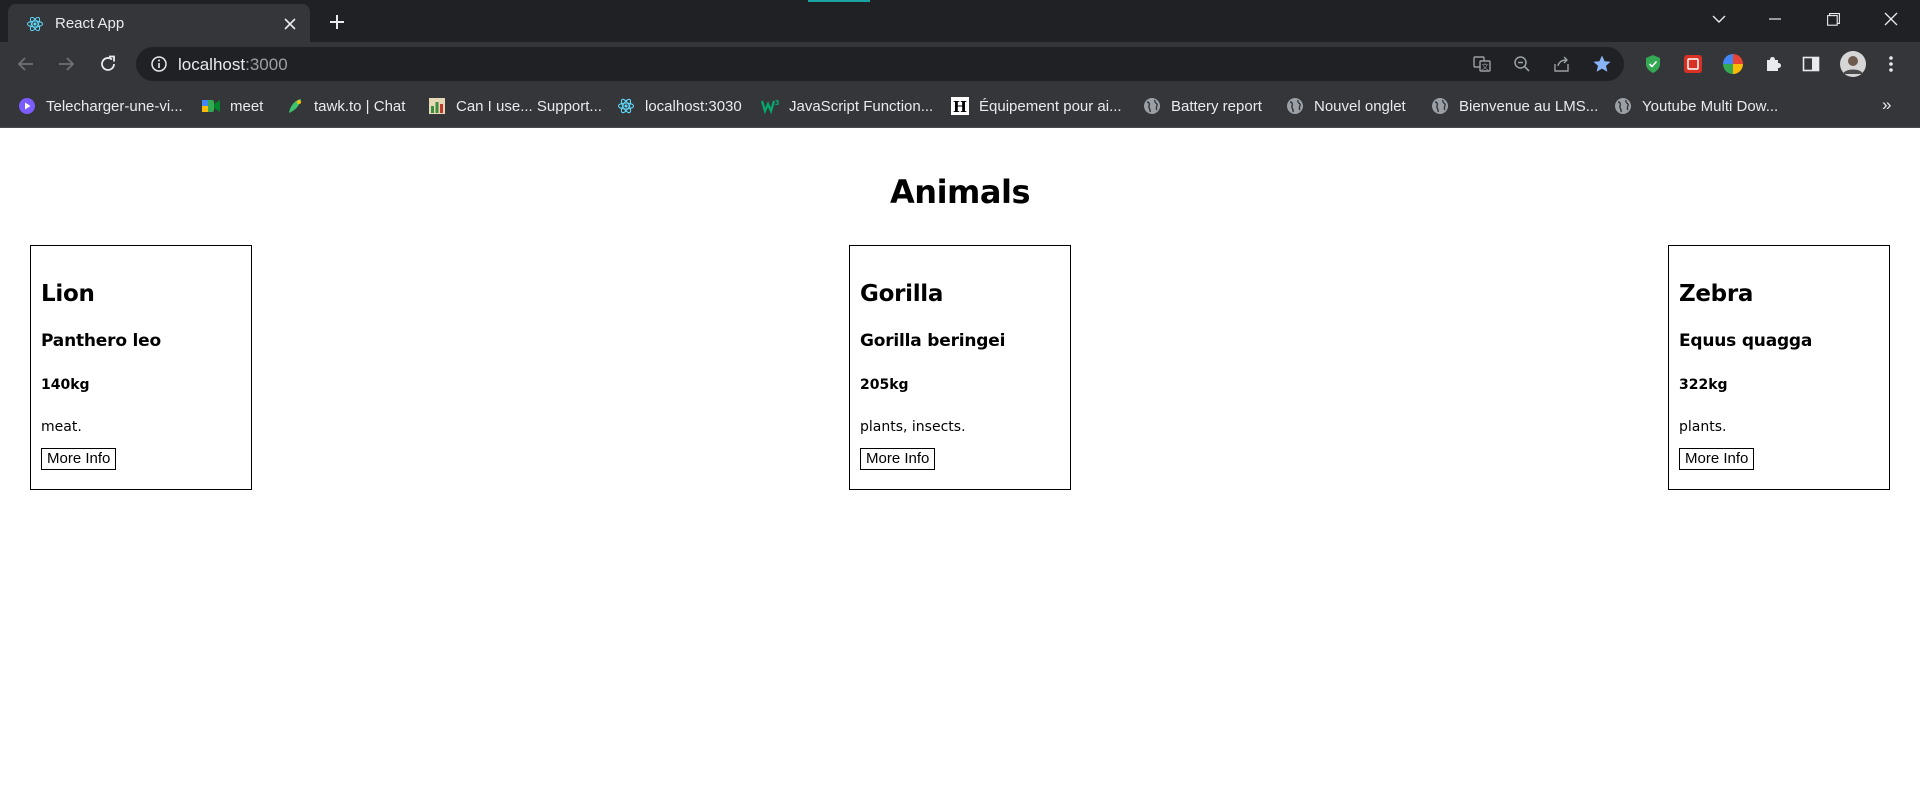  Describe the element at coordinates (159, 23) in the screenshot. I see `tab-react-app: React App` at that location.